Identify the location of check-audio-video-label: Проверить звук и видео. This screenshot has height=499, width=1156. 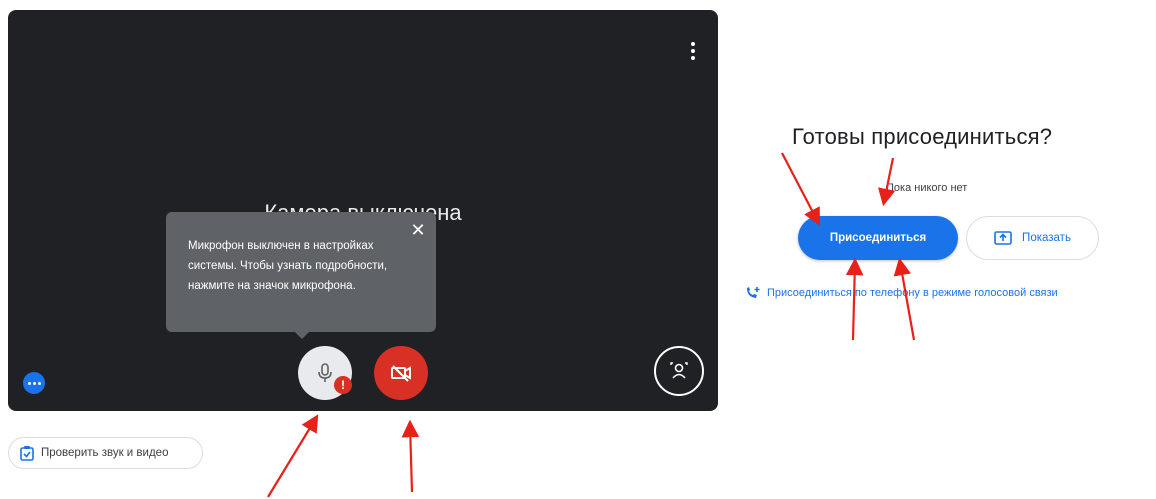
(105, 453).